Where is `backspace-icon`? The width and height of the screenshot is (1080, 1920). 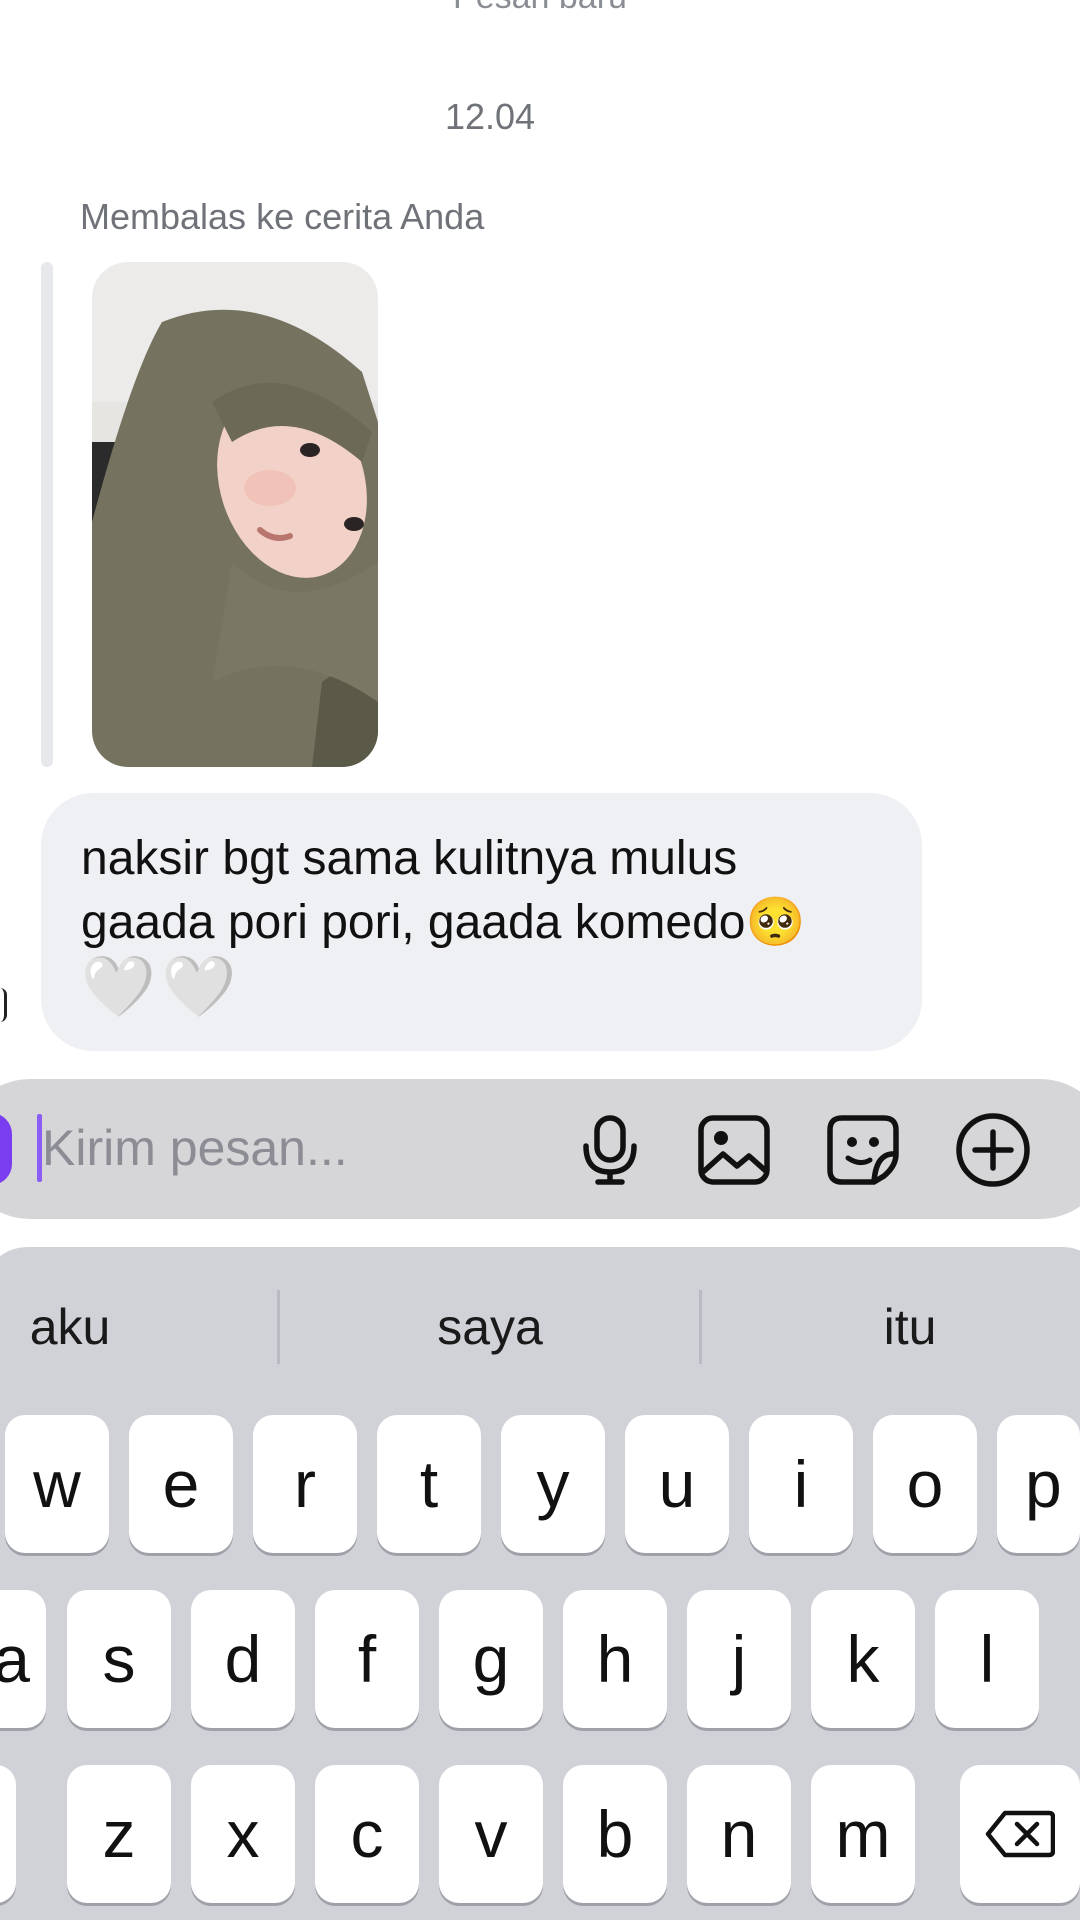 backspace-icon is located at coordinates (1020, 1834).